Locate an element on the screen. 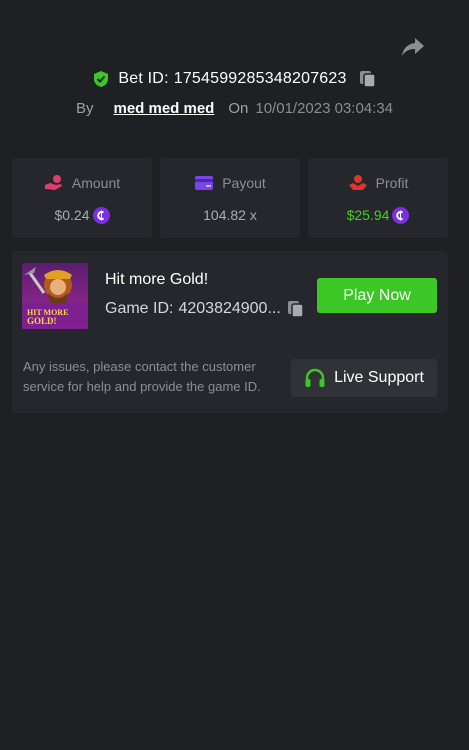 This screenshot has height=750, width=469. payout-stat: Payout 104.82 x is located at coordinates (230, 198).